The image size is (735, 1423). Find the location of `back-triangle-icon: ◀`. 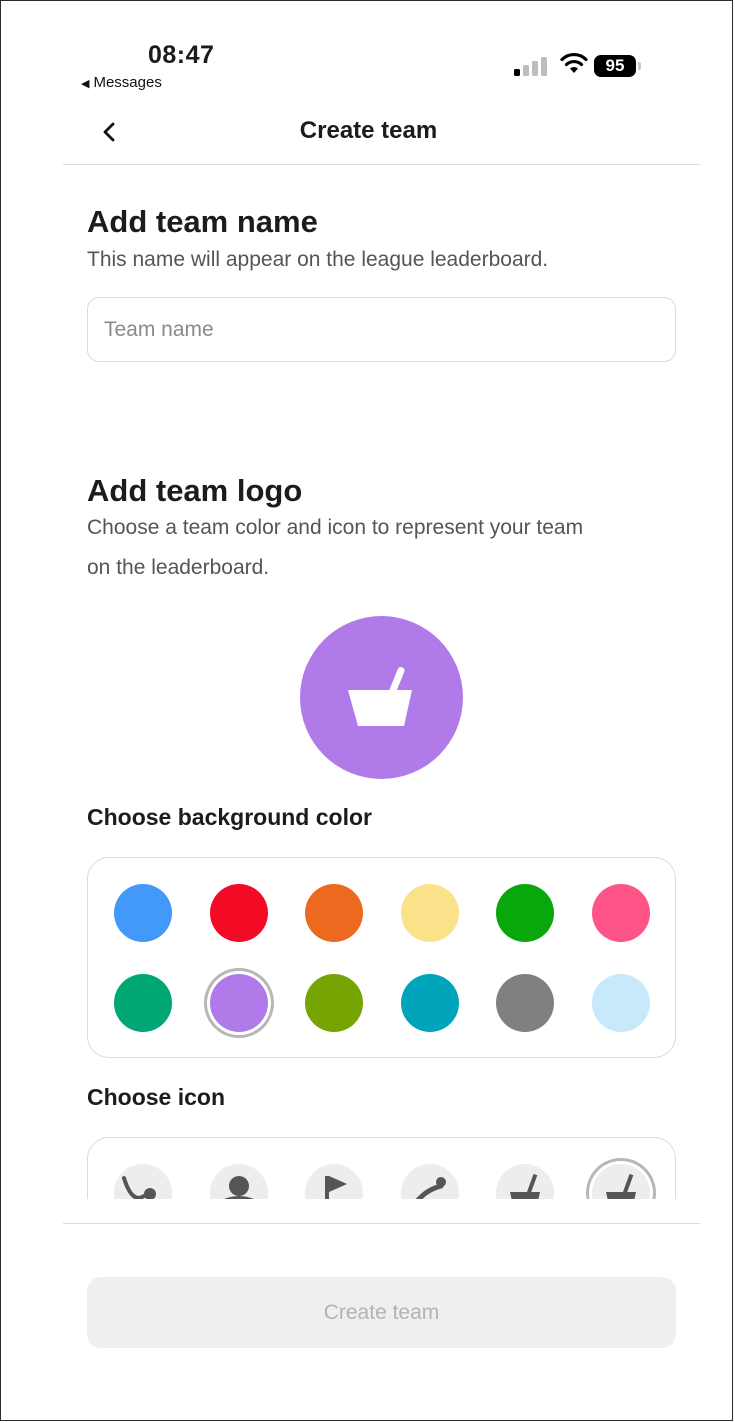

back-triangle-icon: ◀ is located at coordinates (85, 84).